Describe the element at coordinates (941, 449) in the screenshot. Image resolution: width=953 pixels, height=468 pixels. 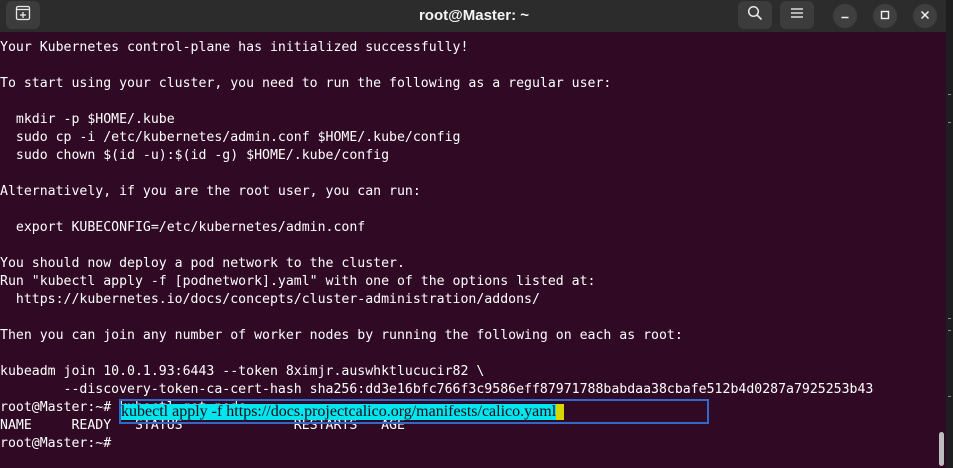
I see `scrollbar-thumb` at that location.